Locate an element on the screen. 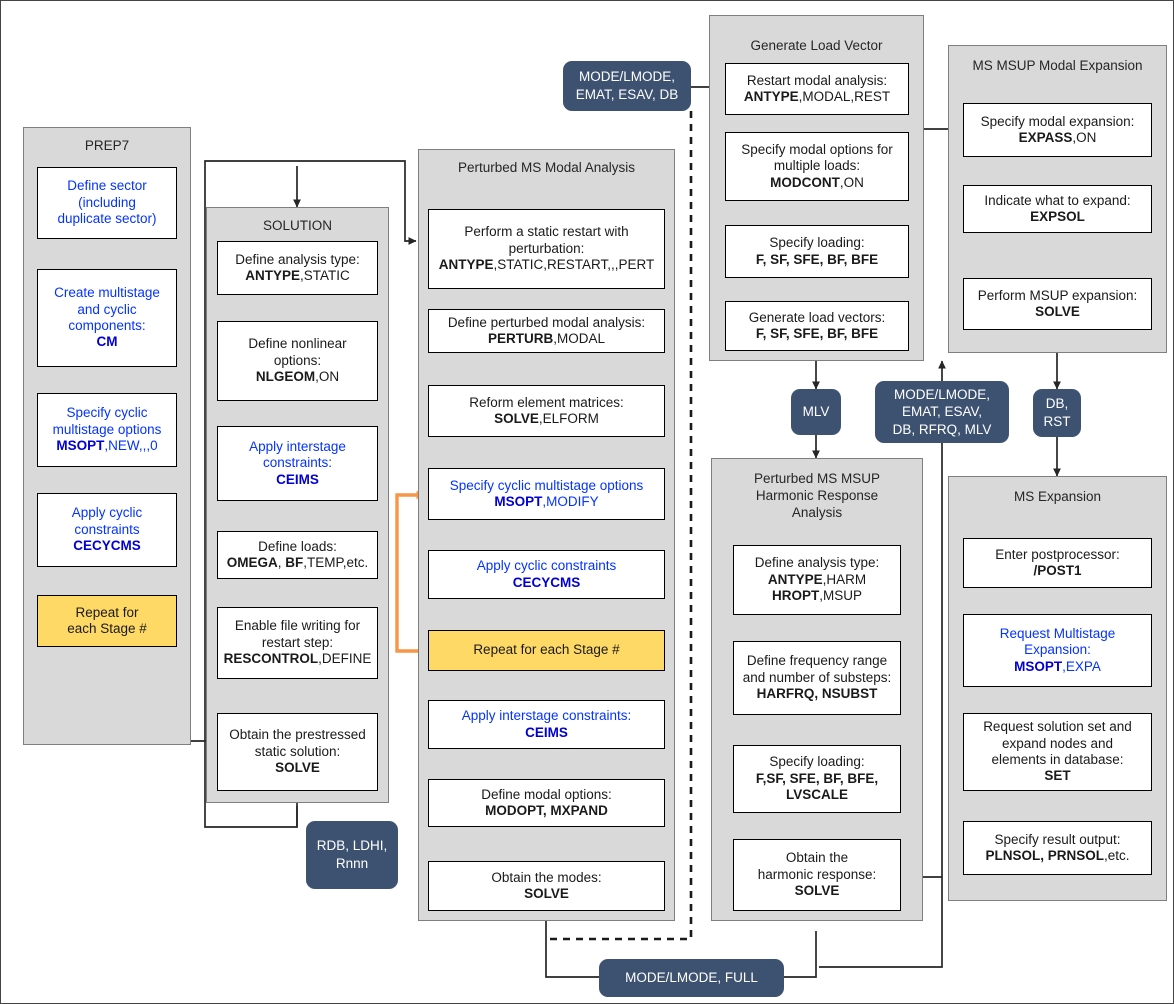 The image size is (1174, 1004). node-args: ,MODAL,REST is located at coordinates (844, 96).